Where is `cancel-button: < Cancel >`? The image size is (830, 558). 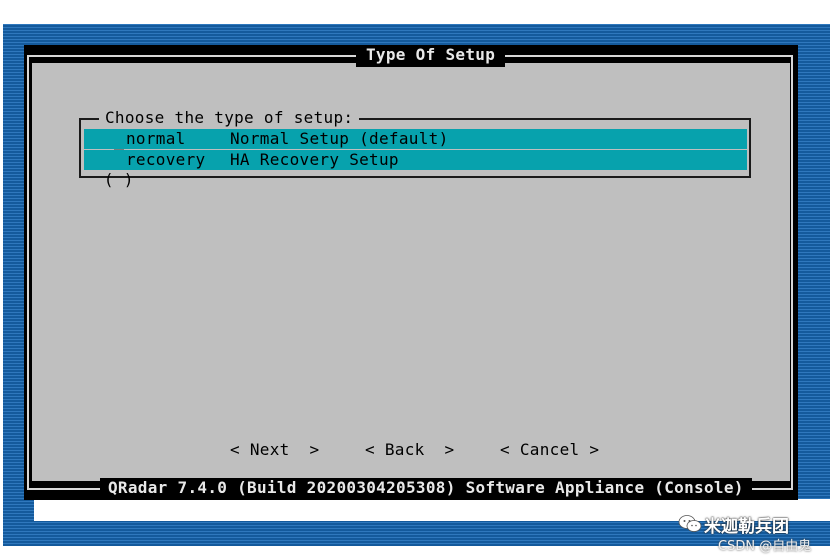
cancel-button: < Cancel > is located at coordinates (549, 450).